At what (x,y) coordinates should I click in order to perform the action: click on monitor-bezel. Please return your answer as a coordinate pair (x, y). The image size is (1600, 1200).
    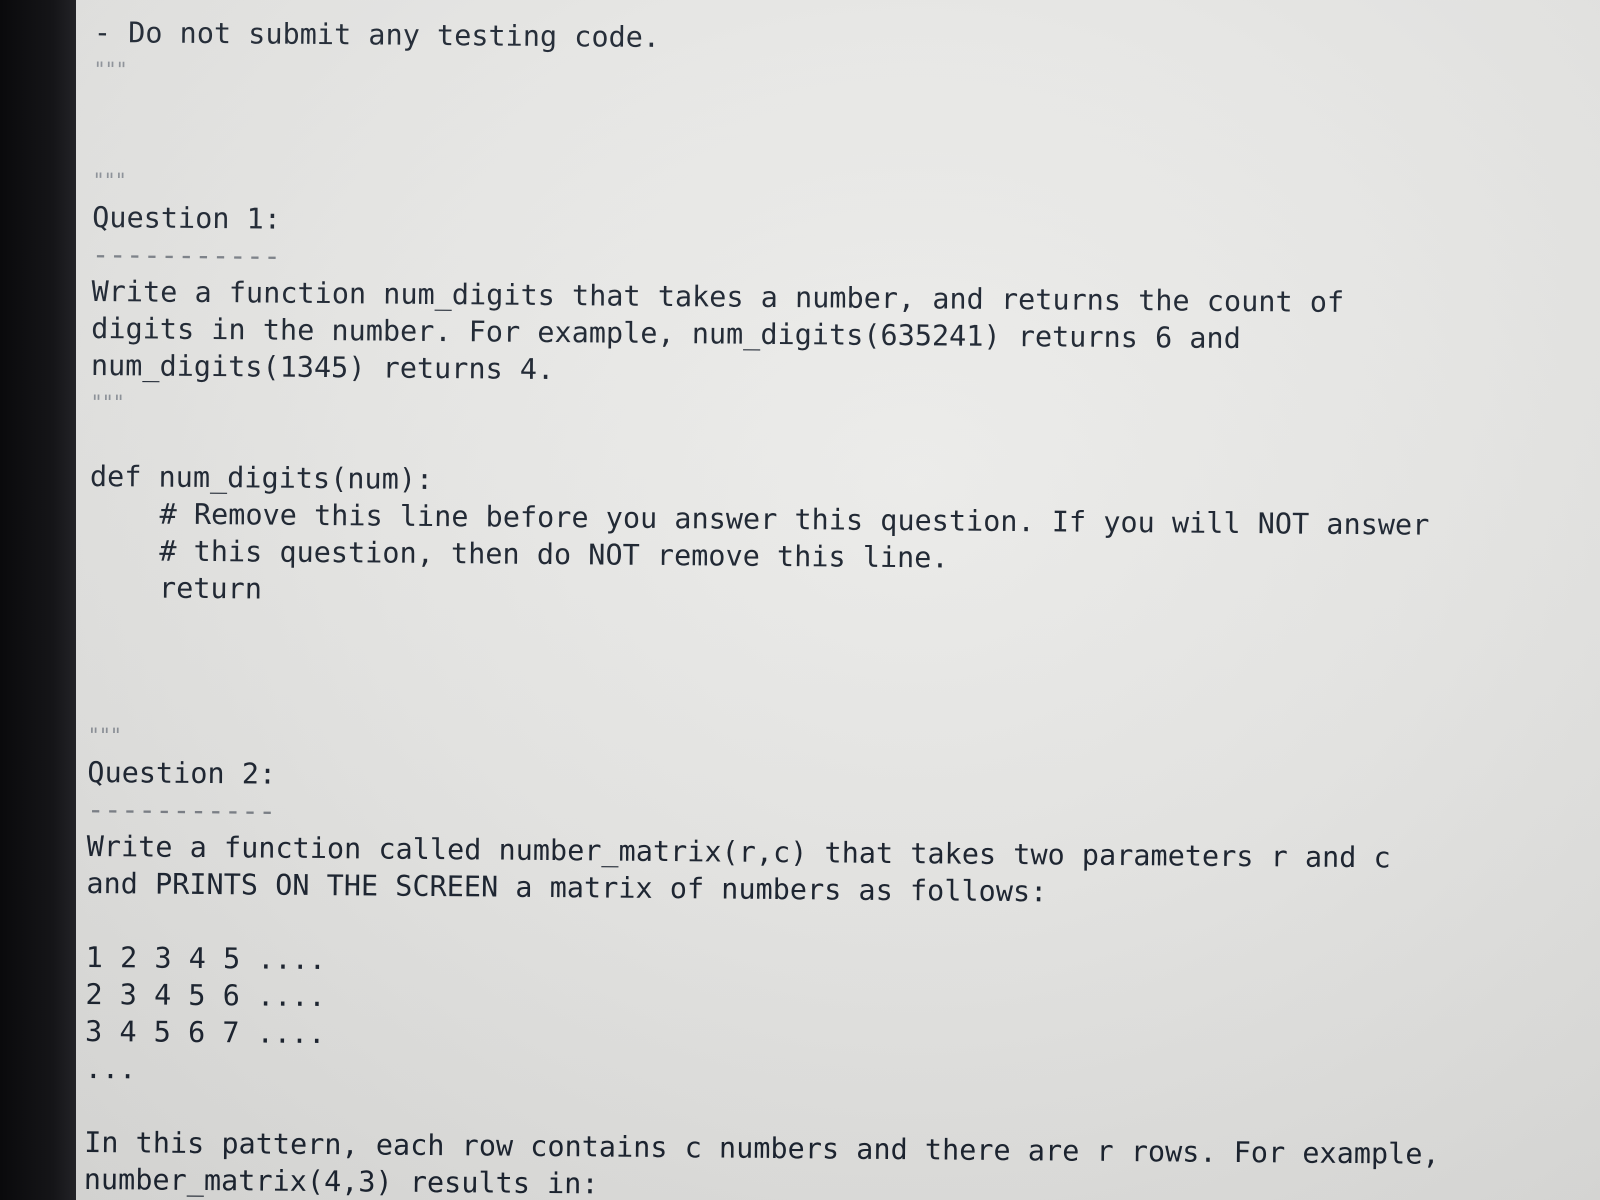
    Looking at the image, I should click on (38, 600).